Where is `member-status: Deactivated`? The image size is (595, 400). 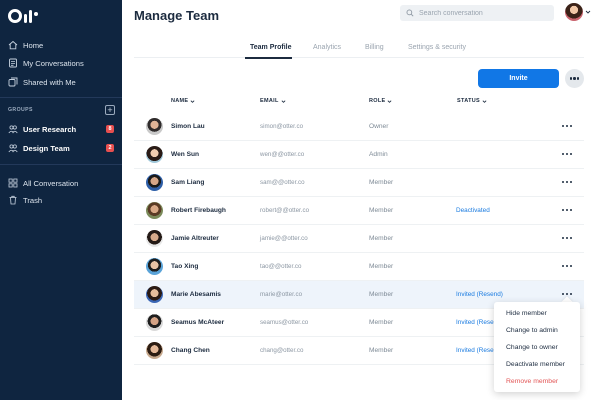
member-status: Deactivated is located at coordinates (473, 210).